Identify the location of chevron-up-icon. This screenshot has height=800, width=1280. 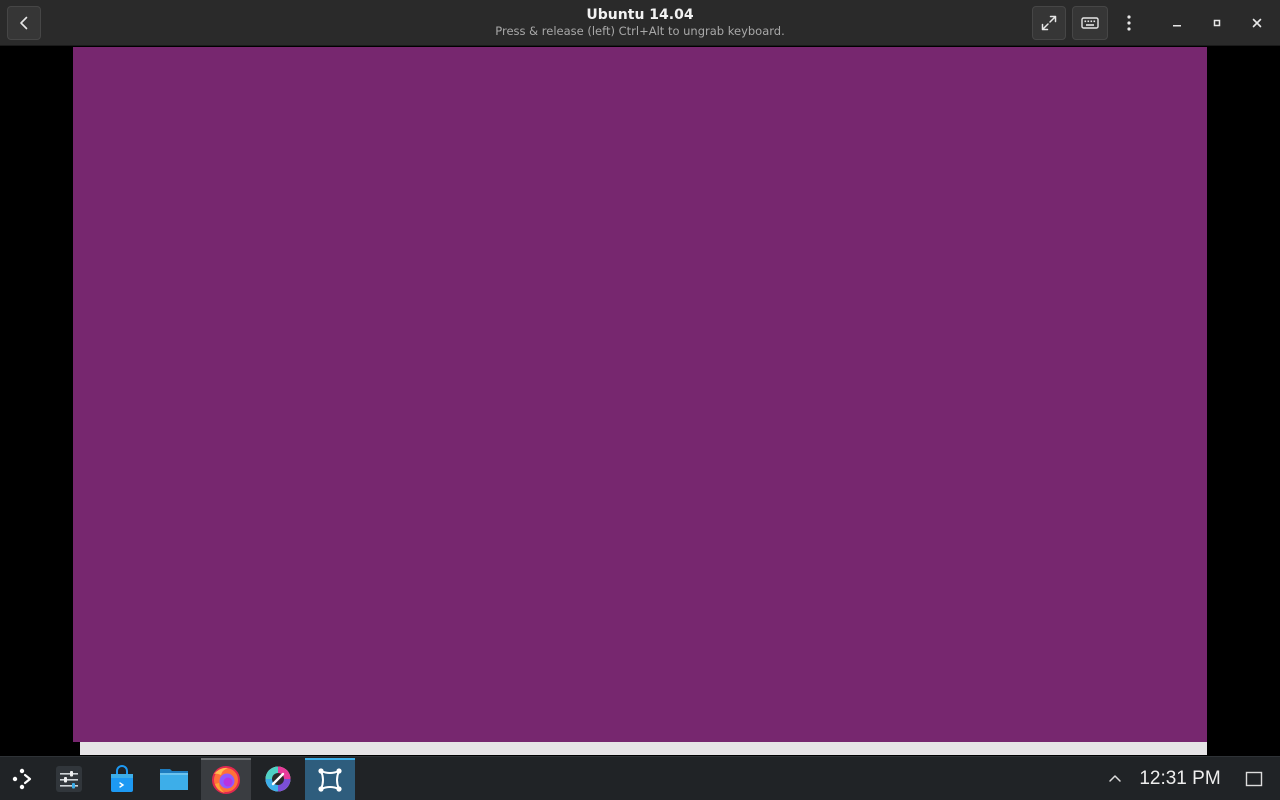
(1115, 778).